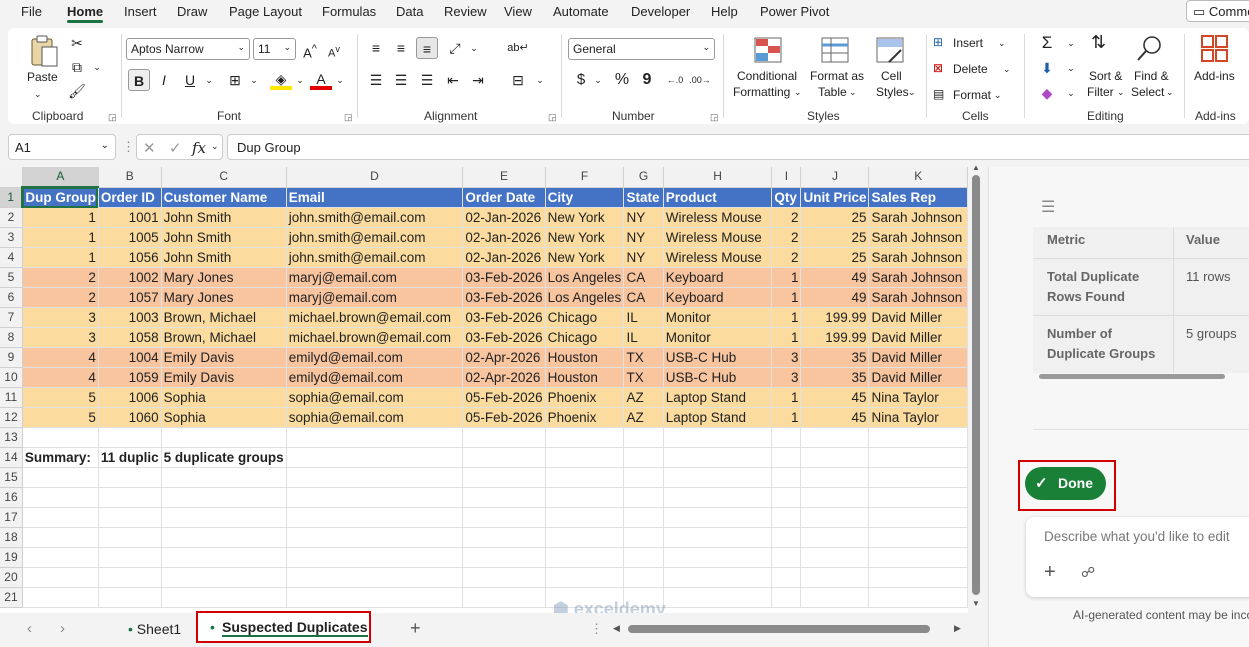 The width and height of the screenshot is (1249, 647). Describe the element at coordinates (616, 628) in the screenshot. I see `scroll-left-icon: ◀` at that location.